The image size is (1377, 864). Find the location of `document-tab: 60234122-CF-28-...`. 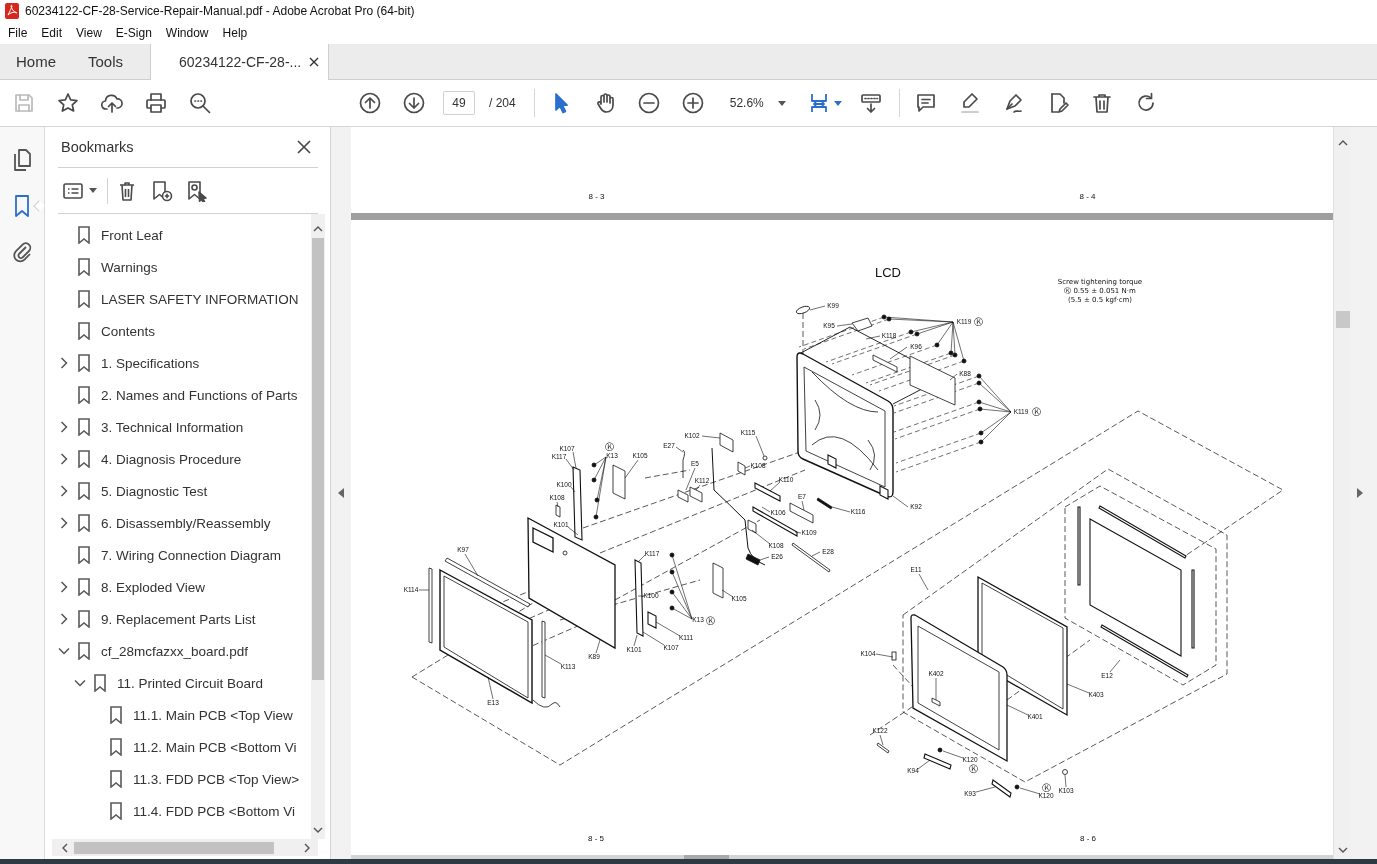

document-tab: 60234122-CF-28-... is located at coordinates (240, 62).